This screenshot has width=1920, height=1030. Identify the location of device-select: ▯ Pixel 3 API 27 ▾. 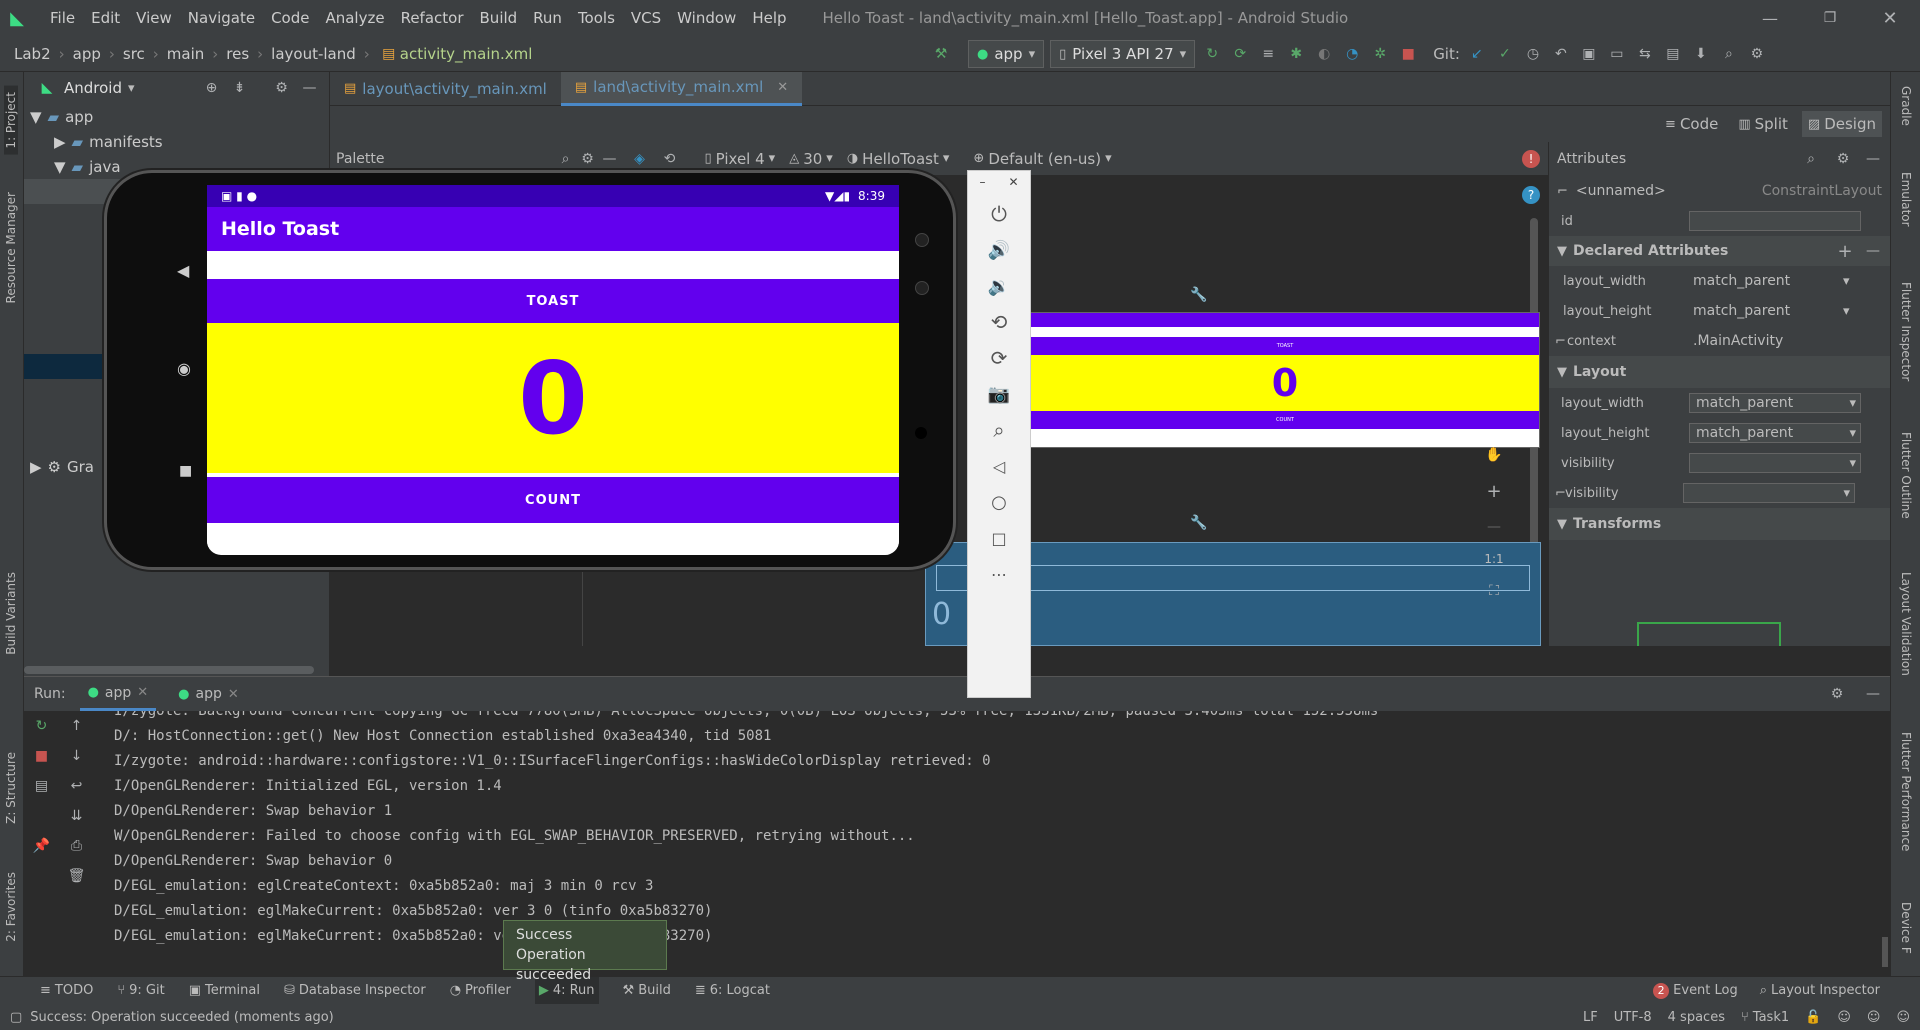
(1123, 54).